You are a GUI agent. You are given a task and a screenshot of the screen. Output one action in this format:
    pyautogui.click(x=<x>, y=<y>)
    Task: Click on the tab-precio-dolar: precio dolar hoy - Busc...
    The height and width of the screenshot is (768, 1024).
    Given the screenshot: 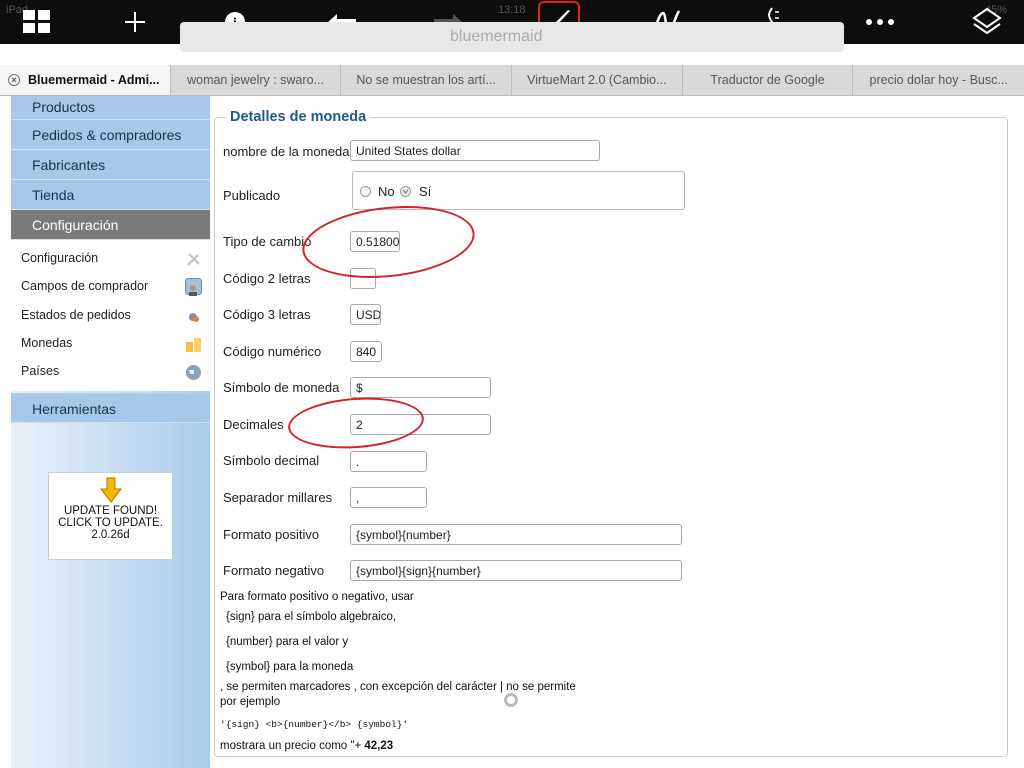 What is the action you would take?
    pyautogui.click(x=938, y=80)
    